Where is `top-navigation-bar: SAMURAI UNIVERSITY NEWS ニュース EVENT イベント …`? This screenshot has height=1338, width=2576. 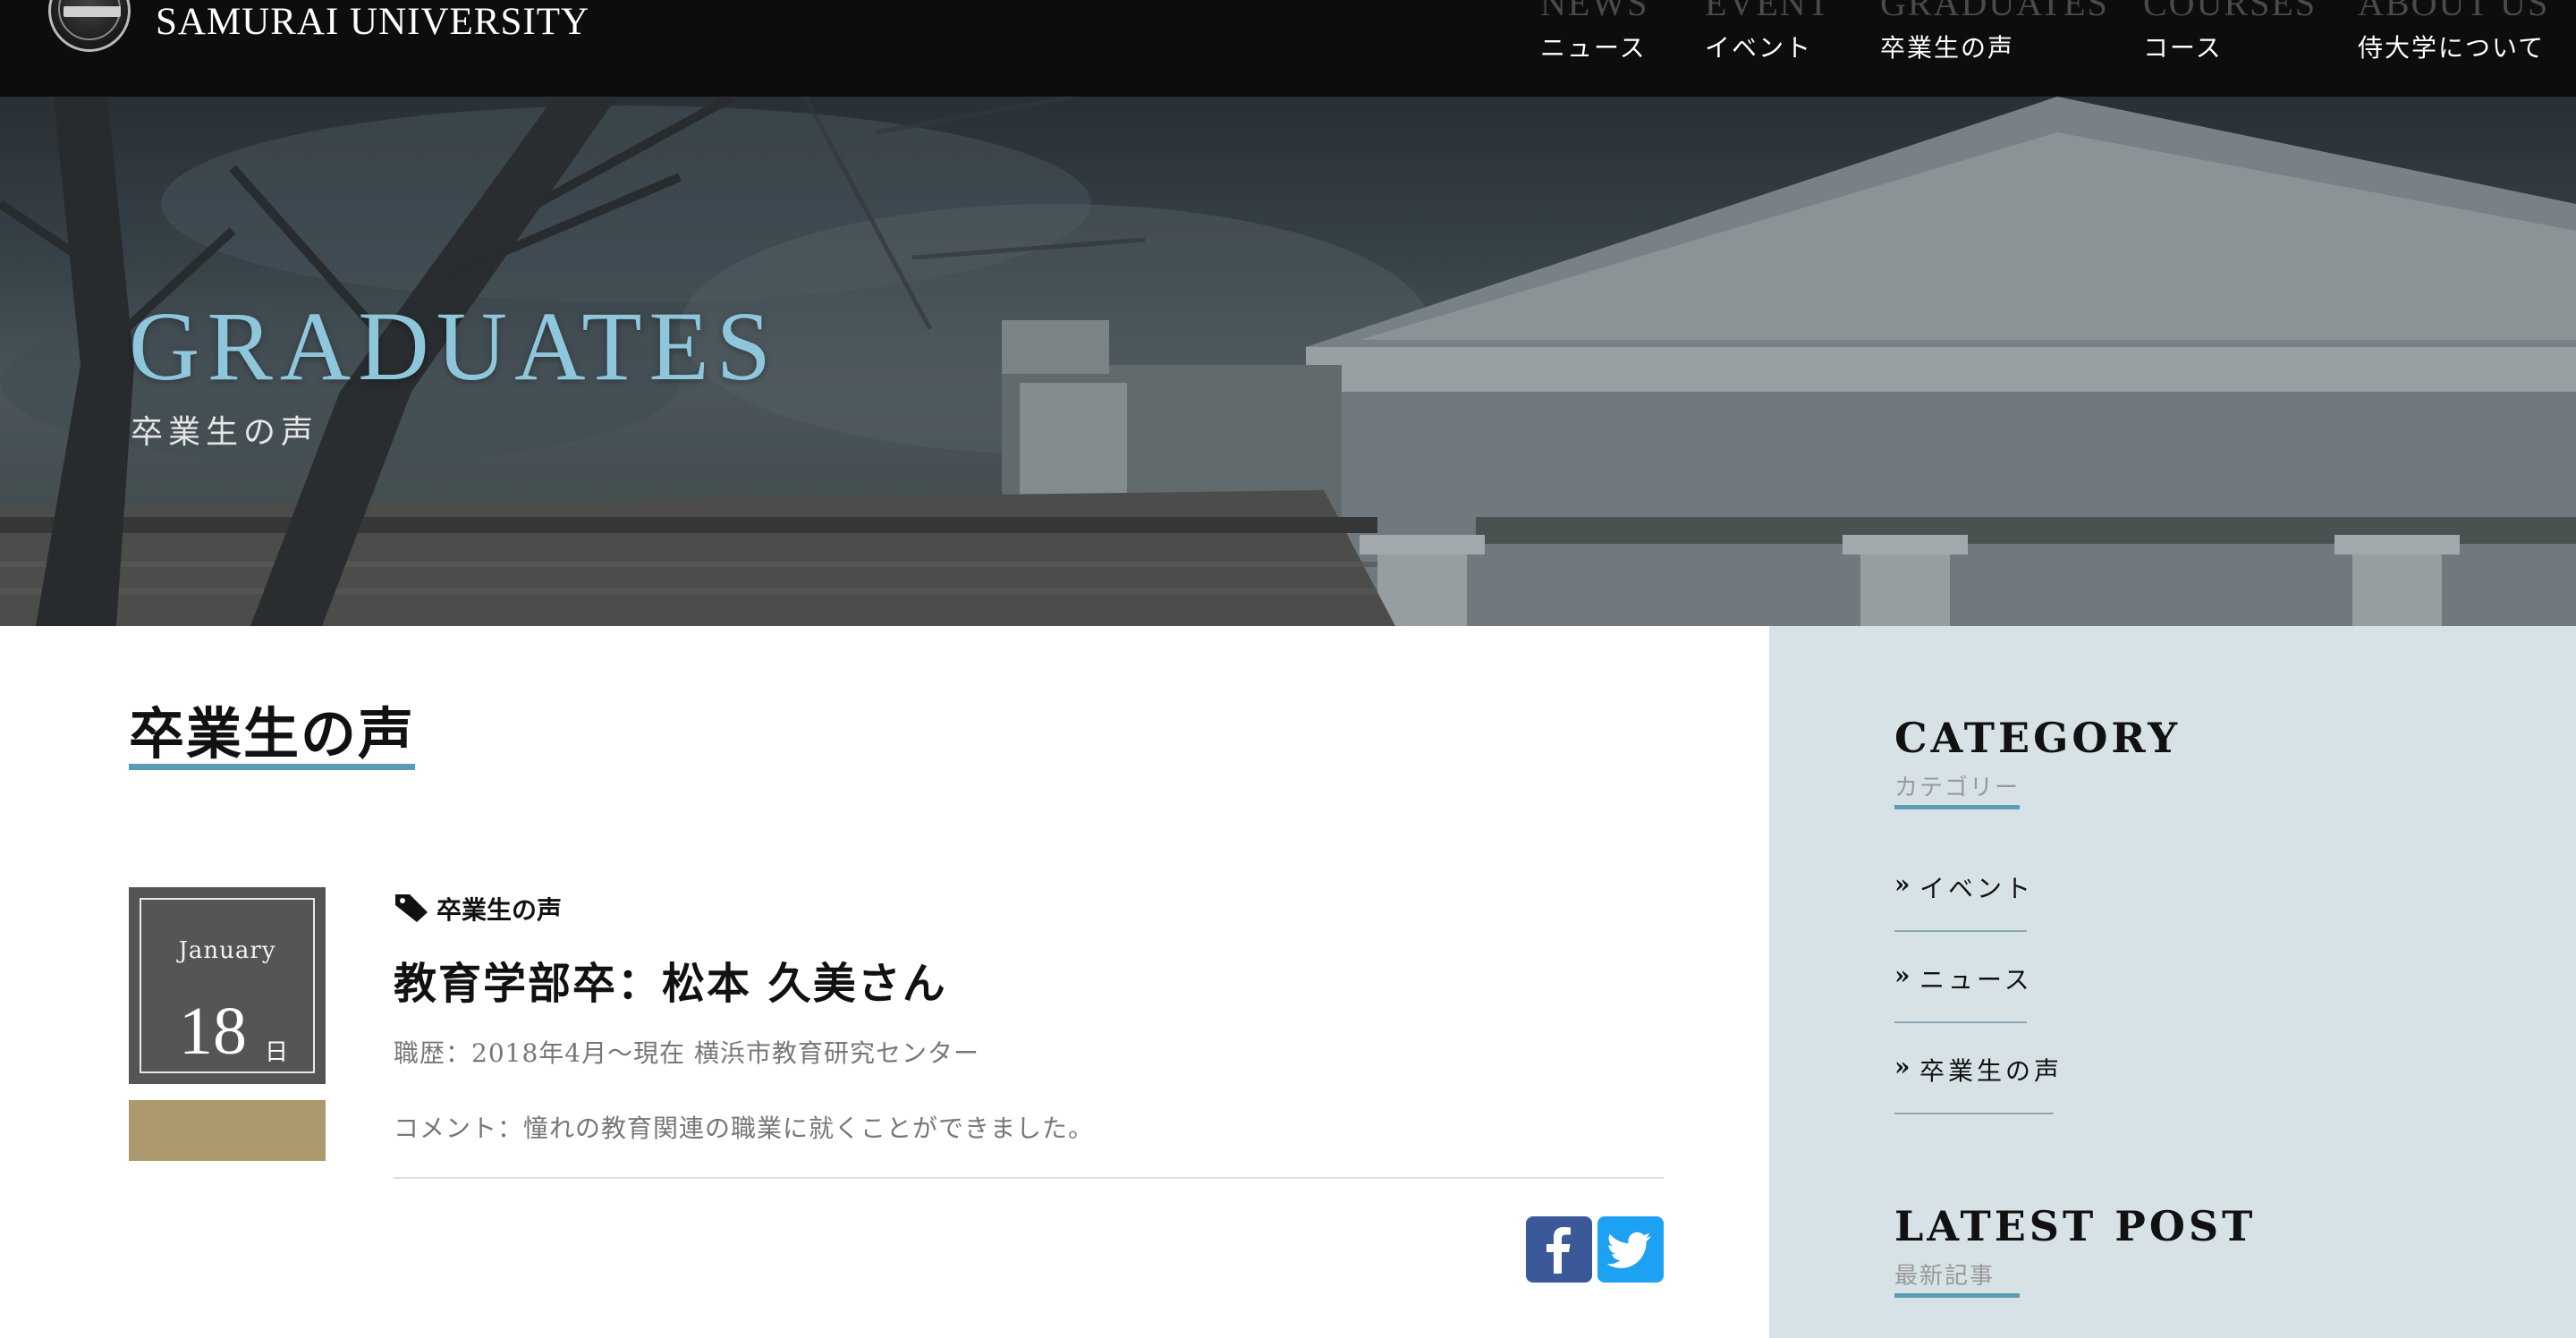
top-navigation-bar: SAMURAI UNIVERSITY NEWS ニュース EVENT イベント … is located at coordinates (1288, 48).